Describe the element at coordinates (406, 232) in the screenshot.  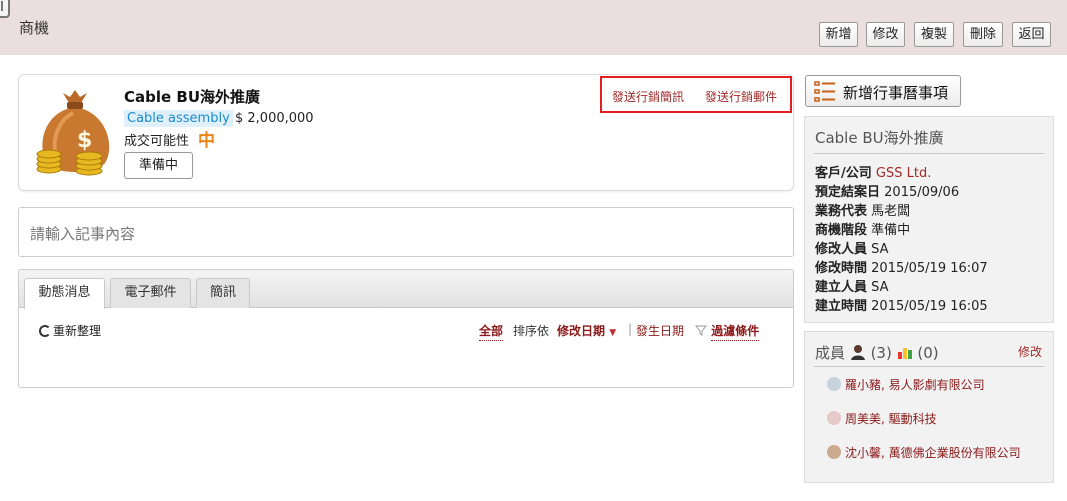
I see `note-input: 請輸入記事內容` at that location.